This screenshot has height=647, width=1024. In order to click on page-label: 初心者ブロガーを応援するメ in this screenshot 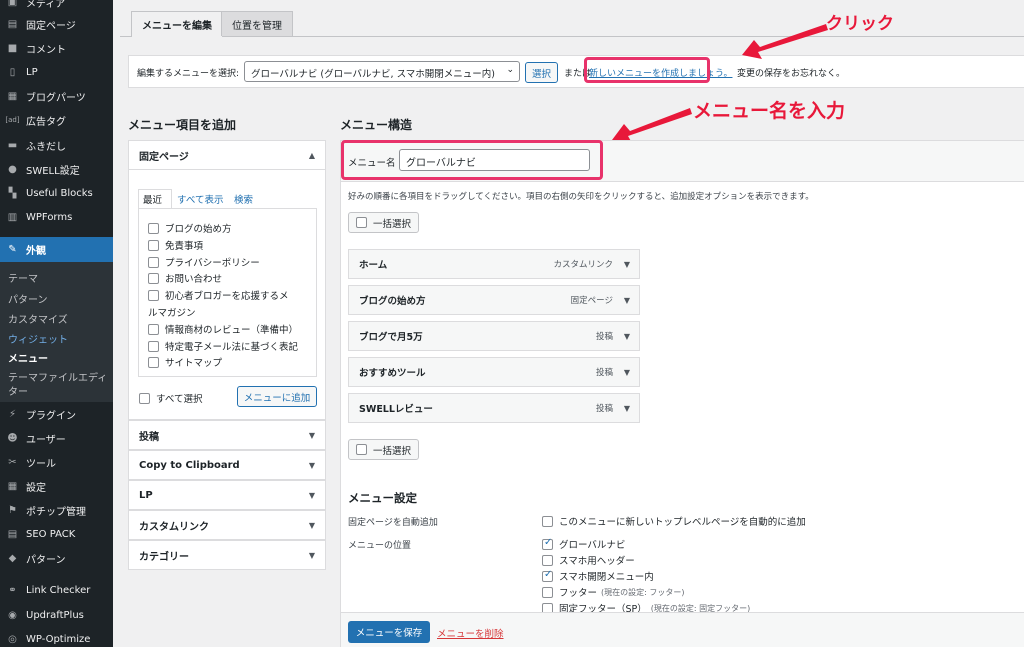, I will do `click(227, 296)`.